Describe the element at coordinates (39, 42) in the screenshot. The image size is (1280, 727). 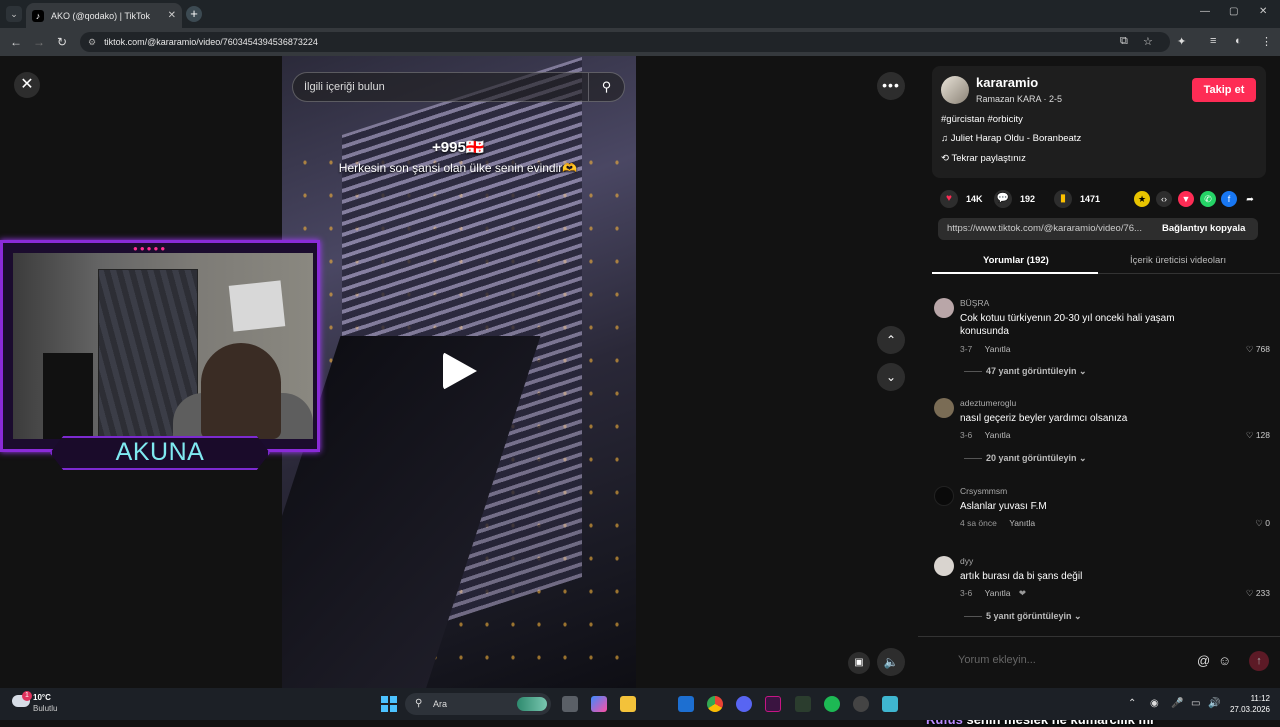
I see `forward-icon: →` at that location.